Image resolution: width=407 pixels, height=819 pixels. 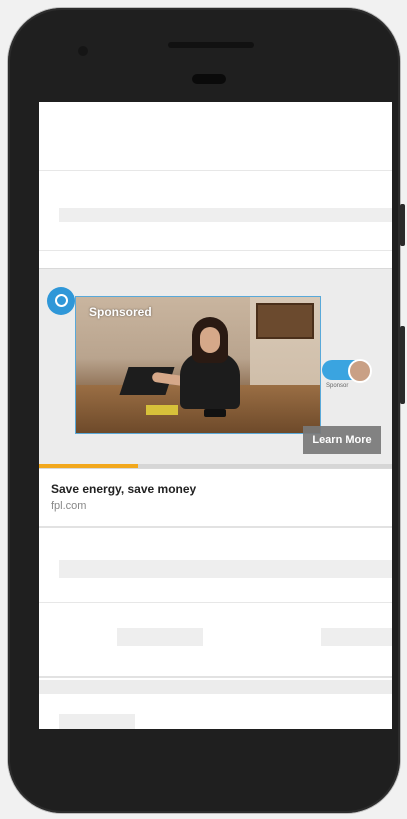 I want to click on power-button, so click(x=402, y=225).